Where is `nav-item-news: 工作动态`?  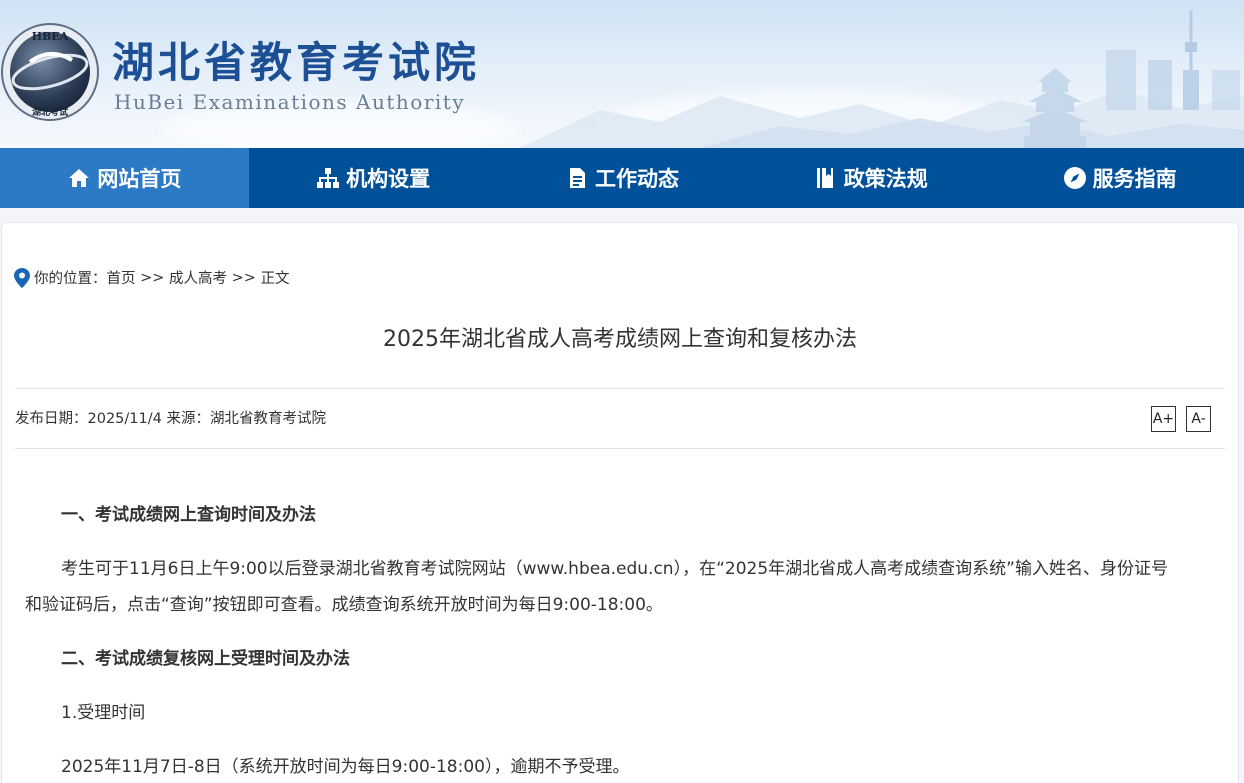
nav-item-news: 工作动态 is located at coordinates (622, 178).